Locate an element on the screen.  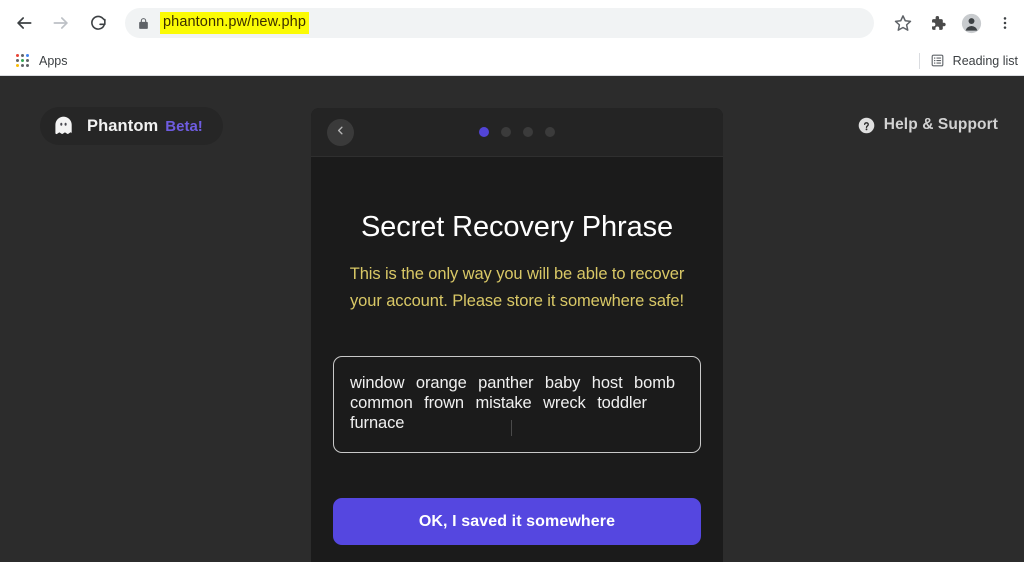
reading-list-button: Reading list is located at coordinates (971, 60).